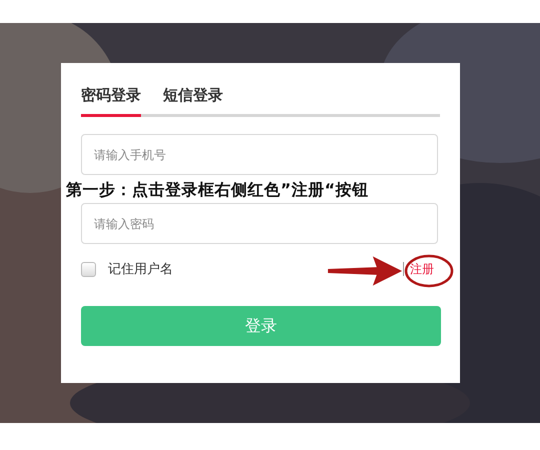 Image resolution: width=540 pixels, height=450 pixels. Describe the element at coordinates (193, 100) in the screenshot. I see `tab: 短信登录` at that location.